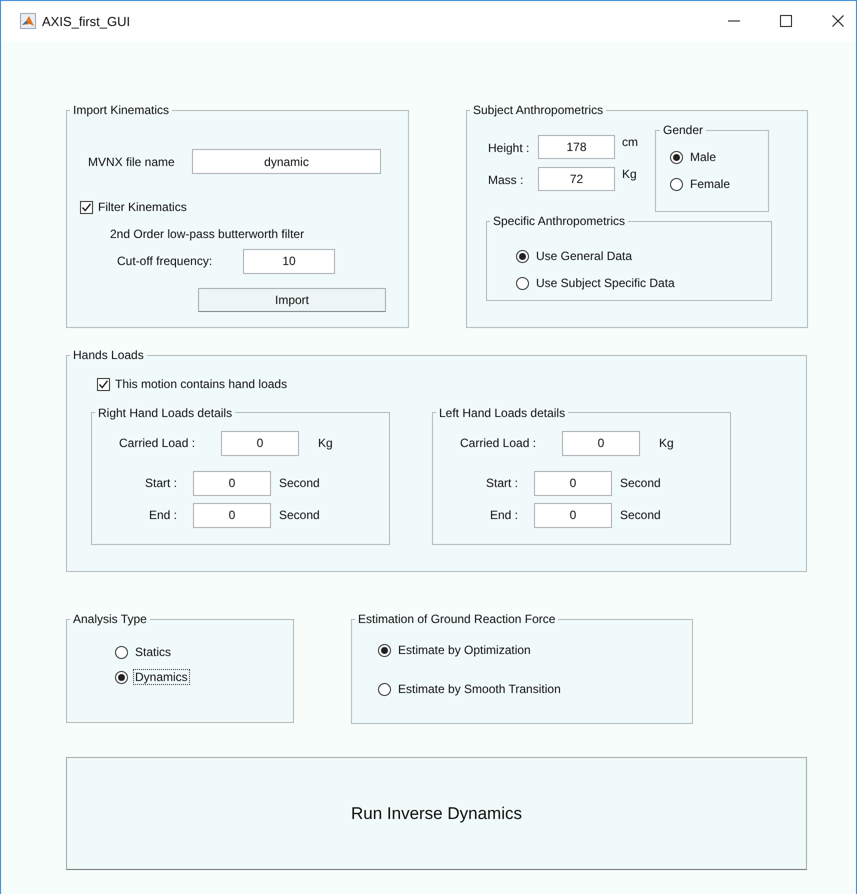 The image size is (857, 894). I want to click on minimize-icon, so click(734, 21).